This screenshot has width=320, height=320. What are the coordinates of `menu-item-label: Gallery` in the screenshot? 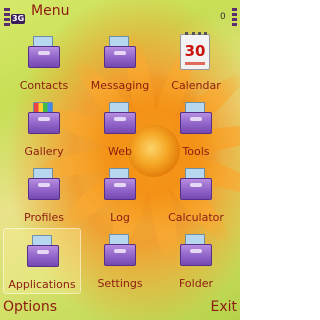 It's located at (44, 151).